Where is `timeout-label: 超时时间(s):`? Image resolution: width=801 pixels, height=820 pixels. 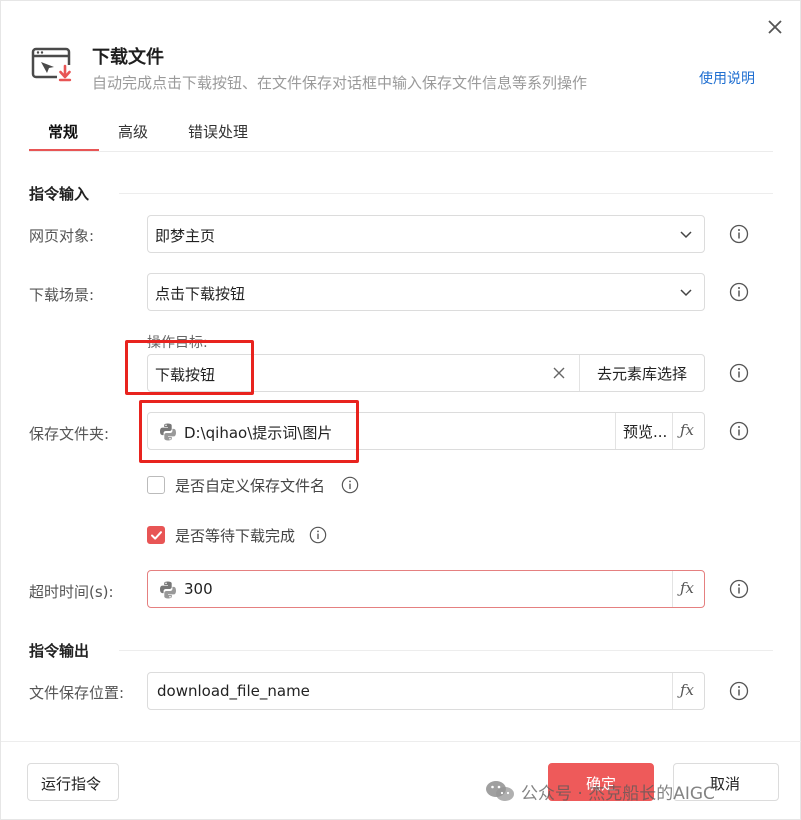
timeout-label: 超时时间(s): is located at coordinates (71, 592).